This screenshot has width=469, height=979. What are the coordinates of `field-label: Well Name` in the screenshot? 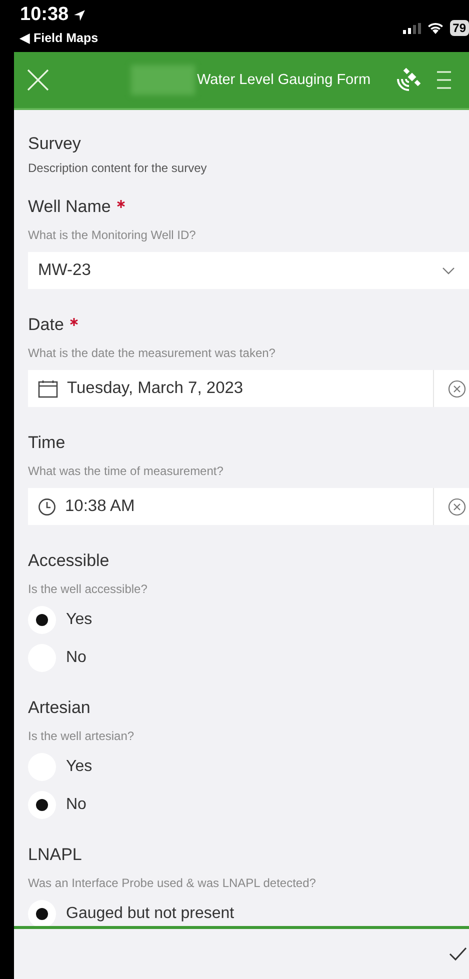 It's located at (69, 207).